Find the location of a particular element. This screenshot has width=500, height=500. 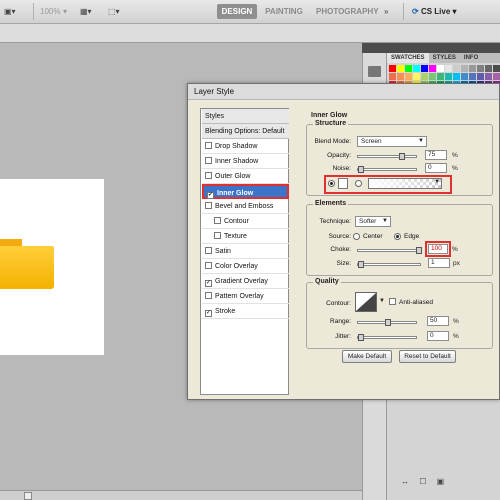

noise-slider-thumb is located at coordinates (361, 169).